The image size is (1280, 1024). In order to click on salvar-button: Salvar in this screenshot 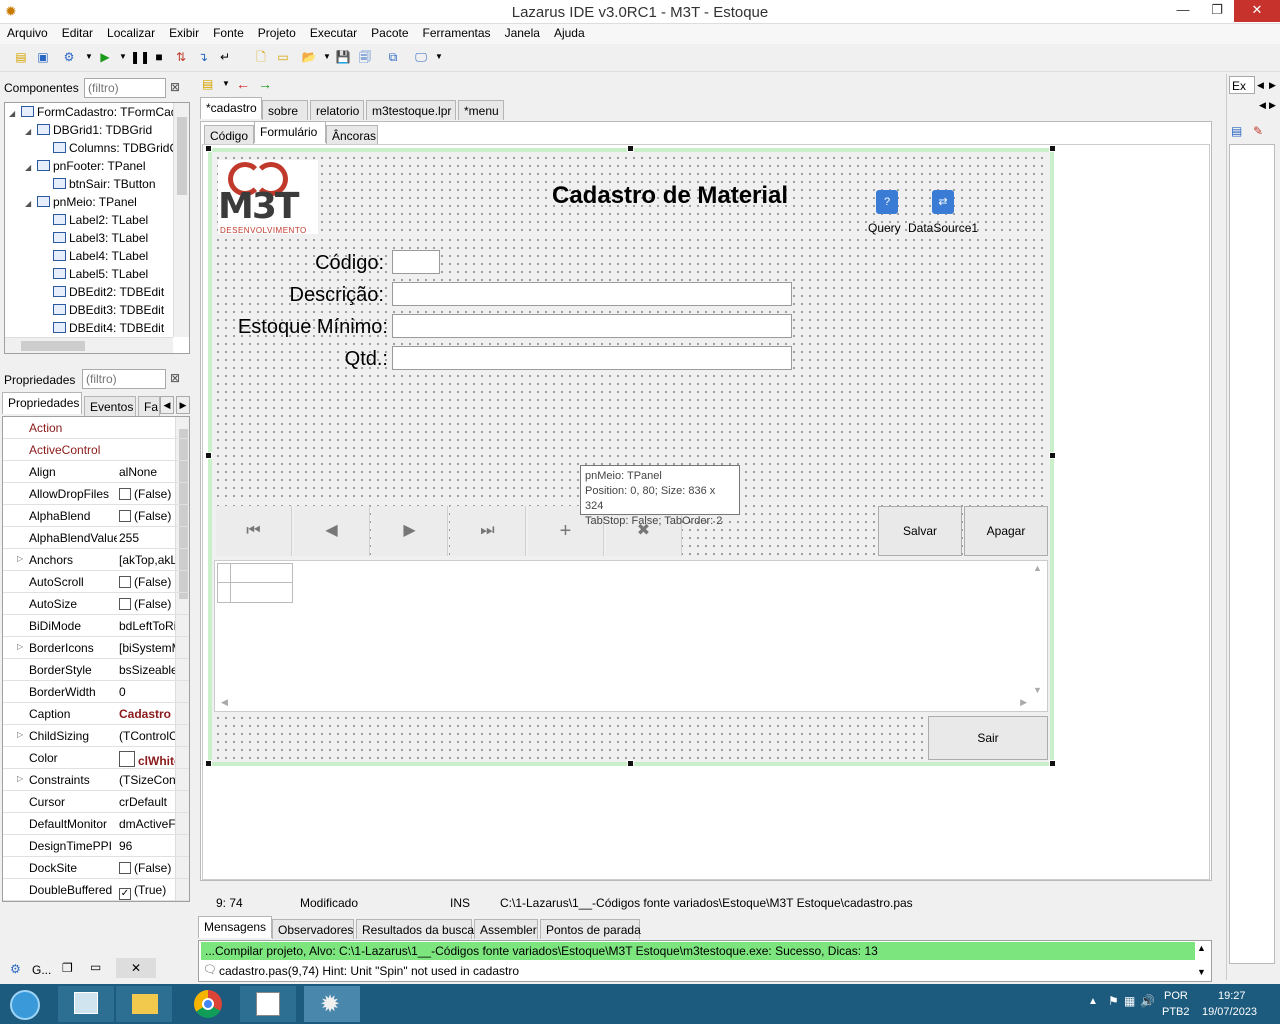, I will do `click(920, 531)`.